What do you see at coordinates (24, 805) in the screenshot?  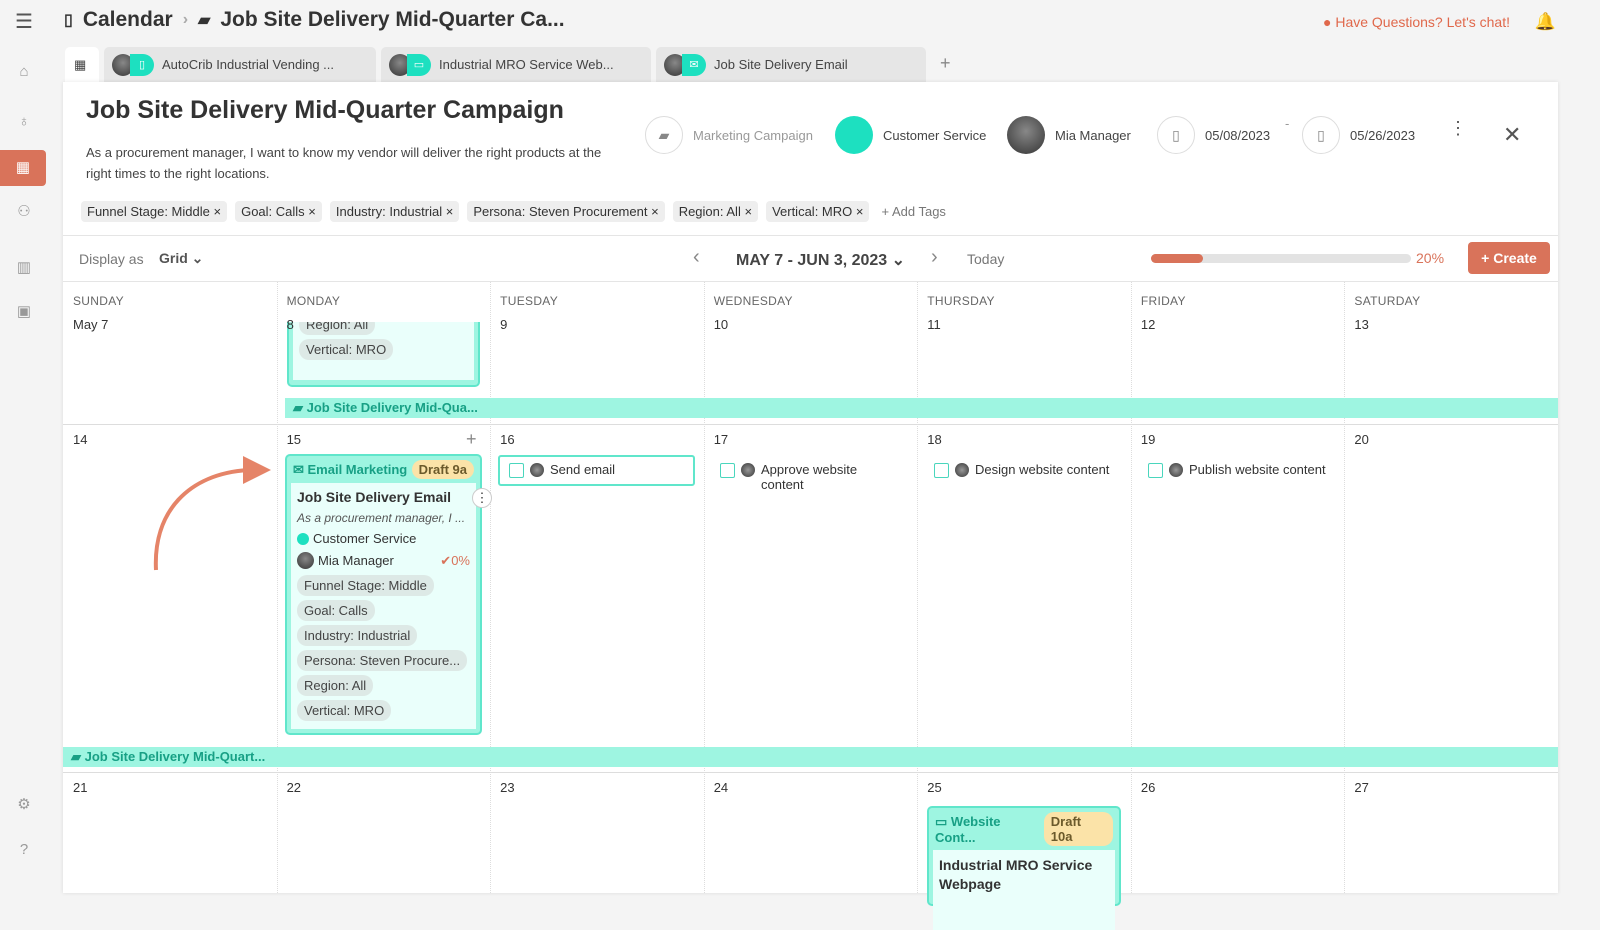 I see `settings-icon: ⚙` at bounding box center [24, 805].